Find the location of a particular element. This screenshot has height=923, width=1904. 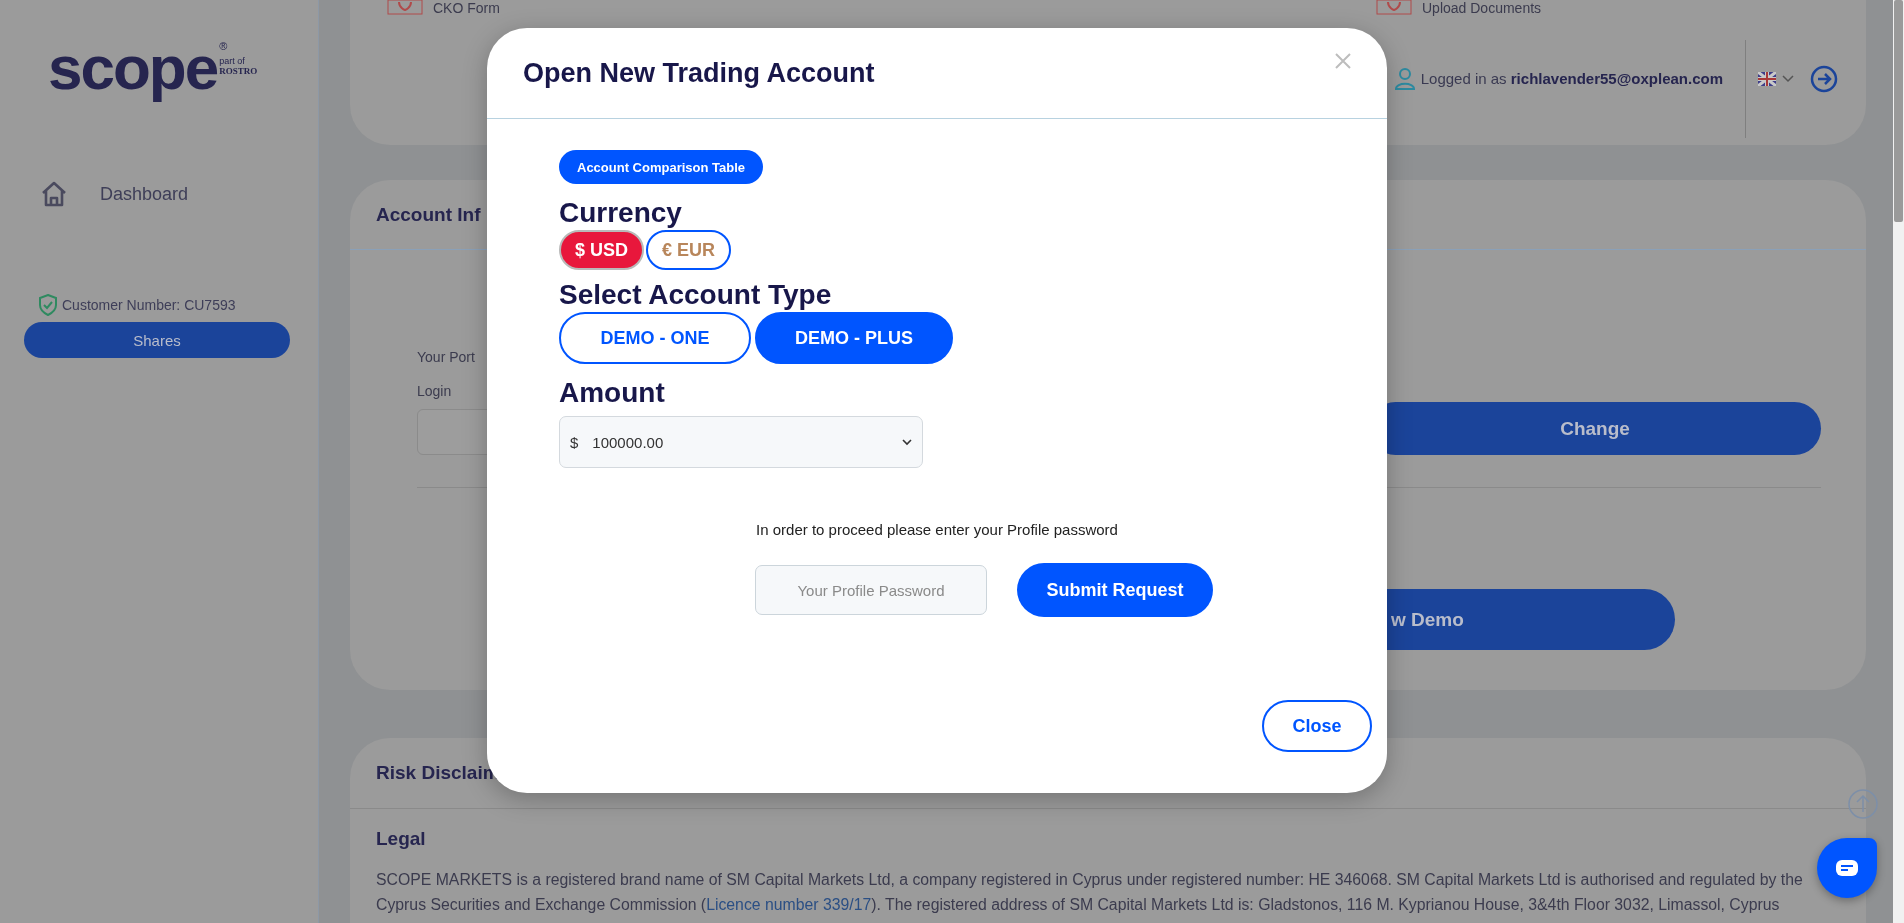

currency-option: € EUR is located at coordinates (689, 250).